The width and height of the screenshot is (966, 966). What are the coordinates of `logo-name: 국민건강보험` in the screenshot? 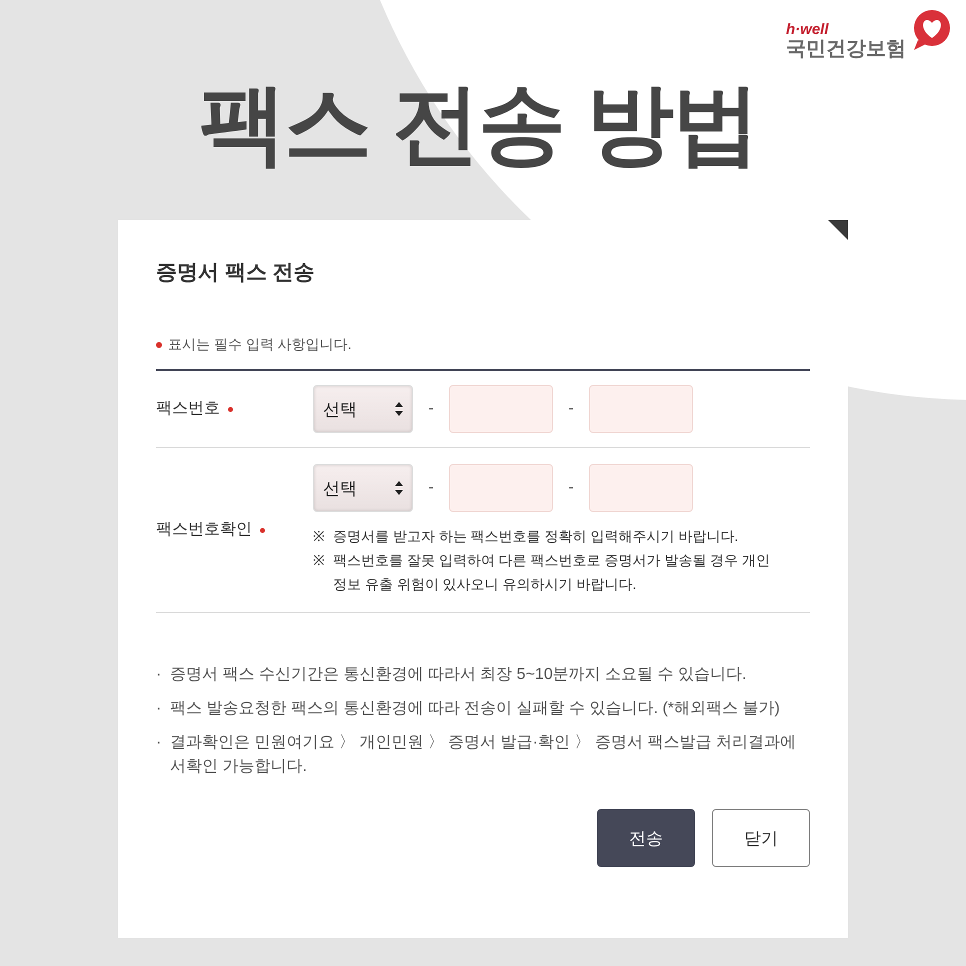 It's located at (846, 49).